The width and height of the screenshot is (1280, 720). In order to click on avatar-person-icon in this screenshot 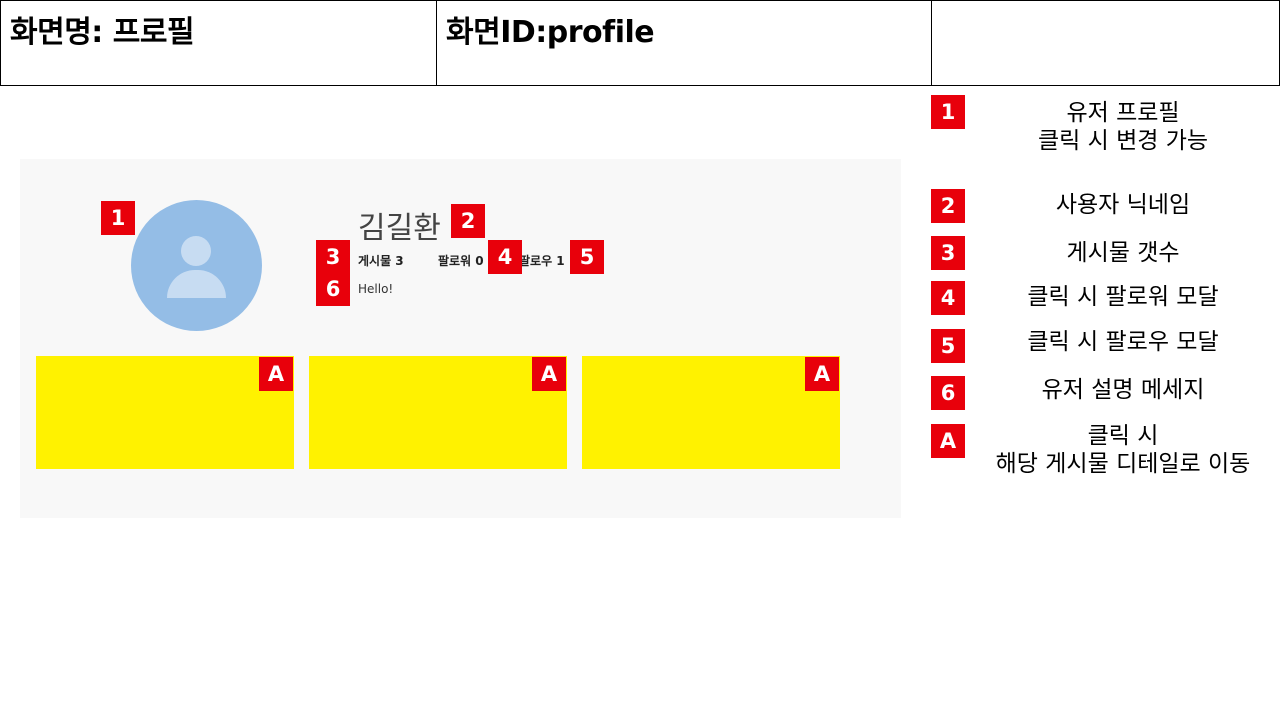, I will do `click(196, 251)`.